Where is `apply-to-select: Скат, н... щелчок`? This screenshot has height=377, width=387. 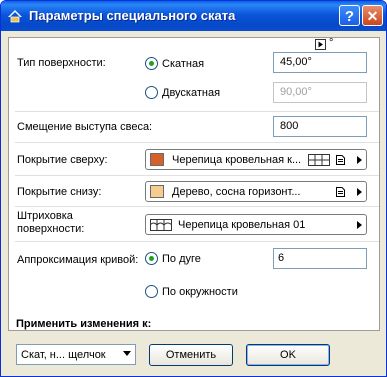 apply-to-select: Скат, н... щелчок is located at coordinates (76, 354).